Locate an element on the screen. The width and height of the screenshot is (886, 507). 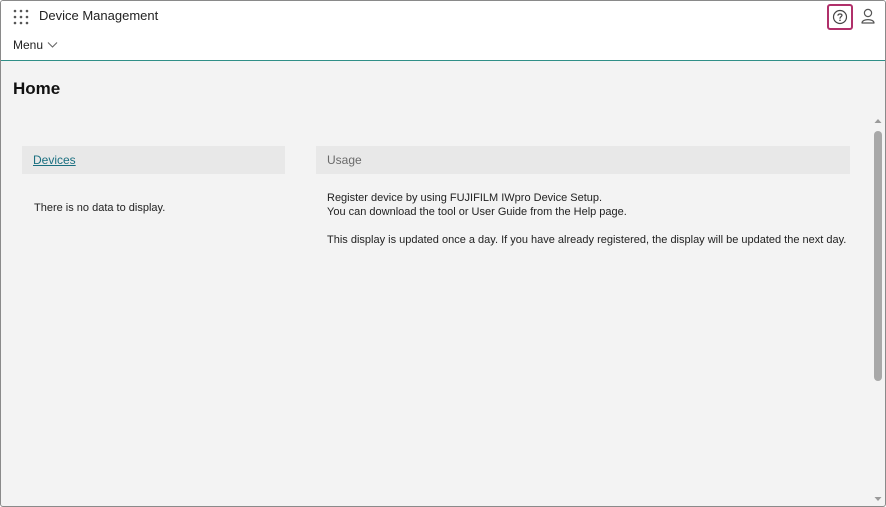
scrollbar-thumb is located at coordinates (878, 256).